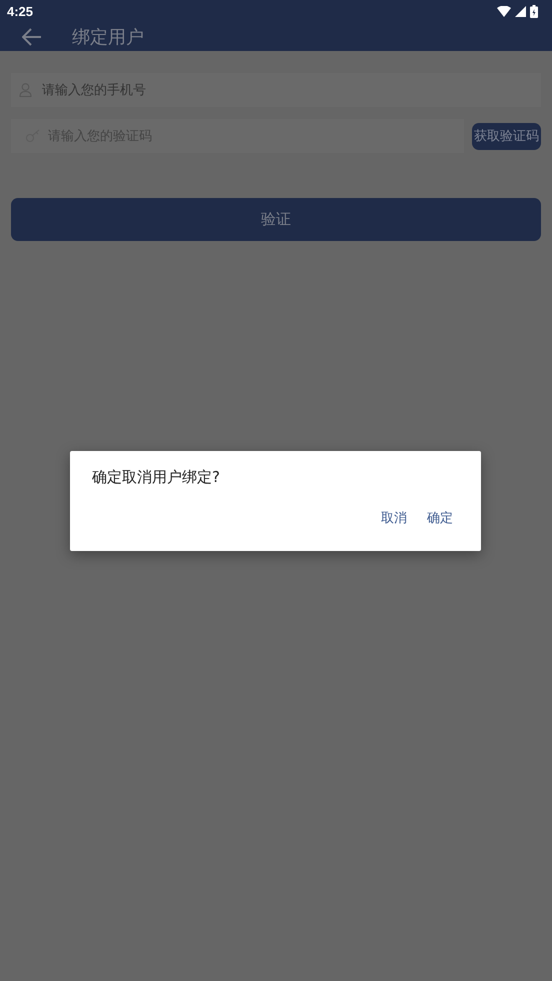 The height and width of the screenshot is (981, 552). I want to click on verify-button: 验证, so click(276, 219).